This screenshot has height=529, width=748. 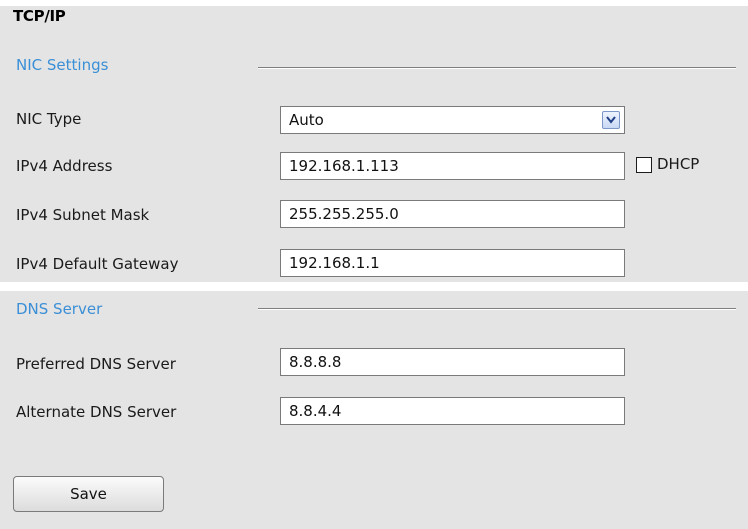 I want to click on top-border-artifact, so click(x=476, y=2).